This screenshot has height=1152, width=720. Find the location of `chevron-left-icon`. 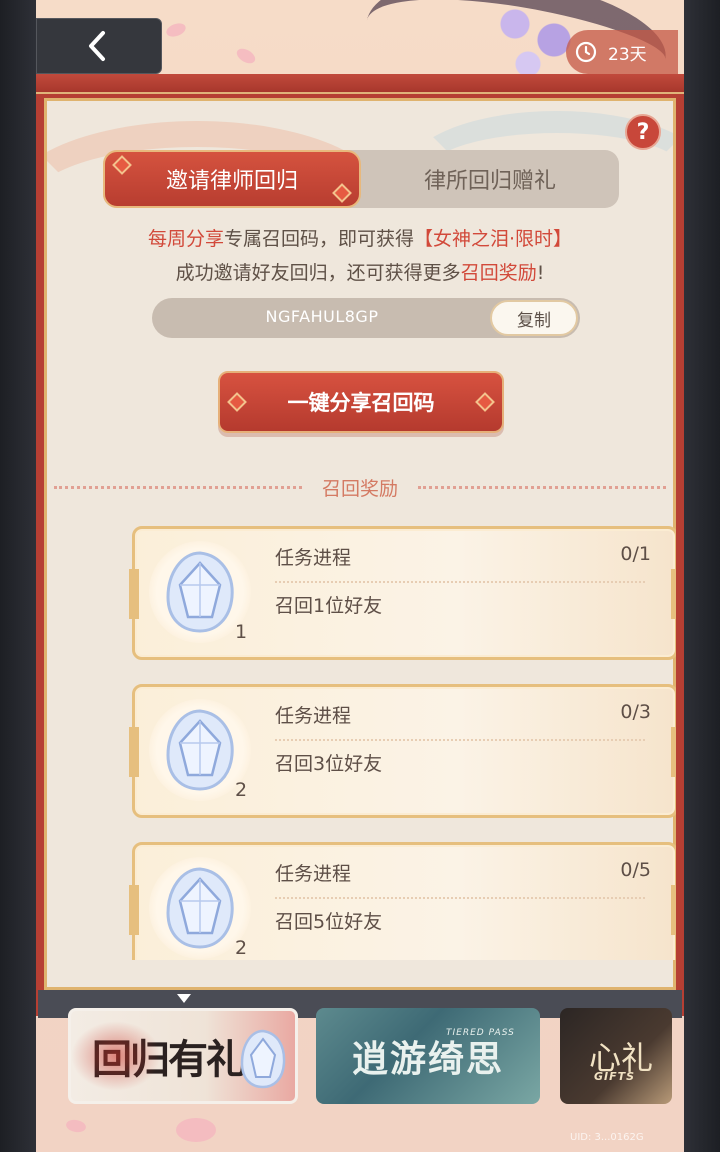

chevron-left-icon is located at coordinates (97, 46).